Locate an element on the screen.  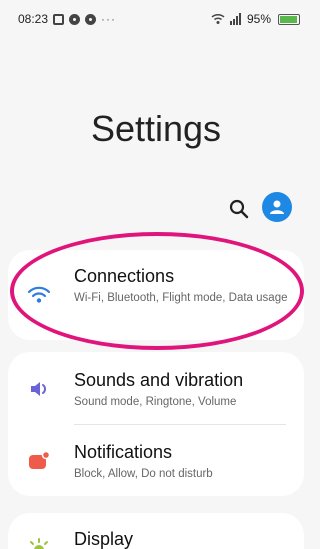
notification-icon is located at coordinates (40, 459).